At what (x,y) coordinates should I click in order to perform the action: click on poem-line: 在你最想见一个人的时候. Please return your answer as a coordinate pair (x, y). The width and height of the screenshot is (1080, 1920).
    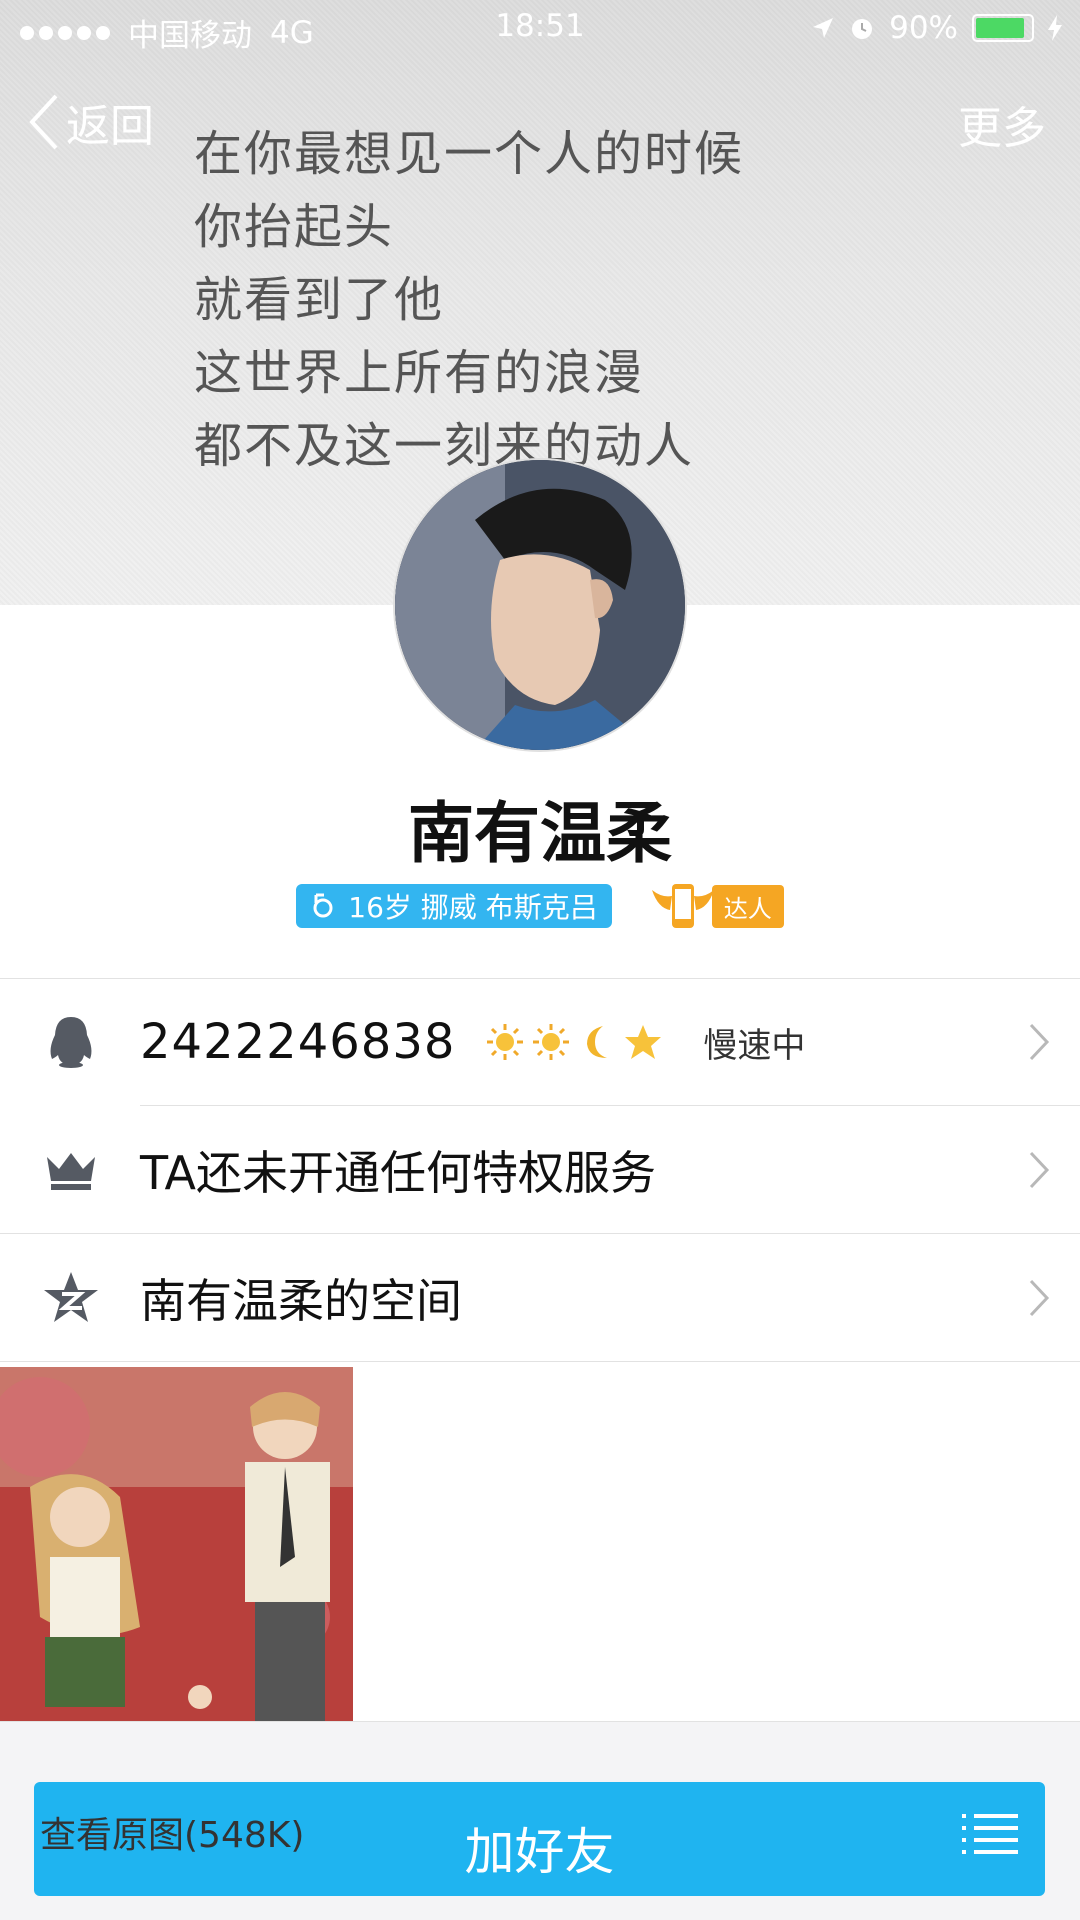
    Looking at the image, I should click on (469, 154).